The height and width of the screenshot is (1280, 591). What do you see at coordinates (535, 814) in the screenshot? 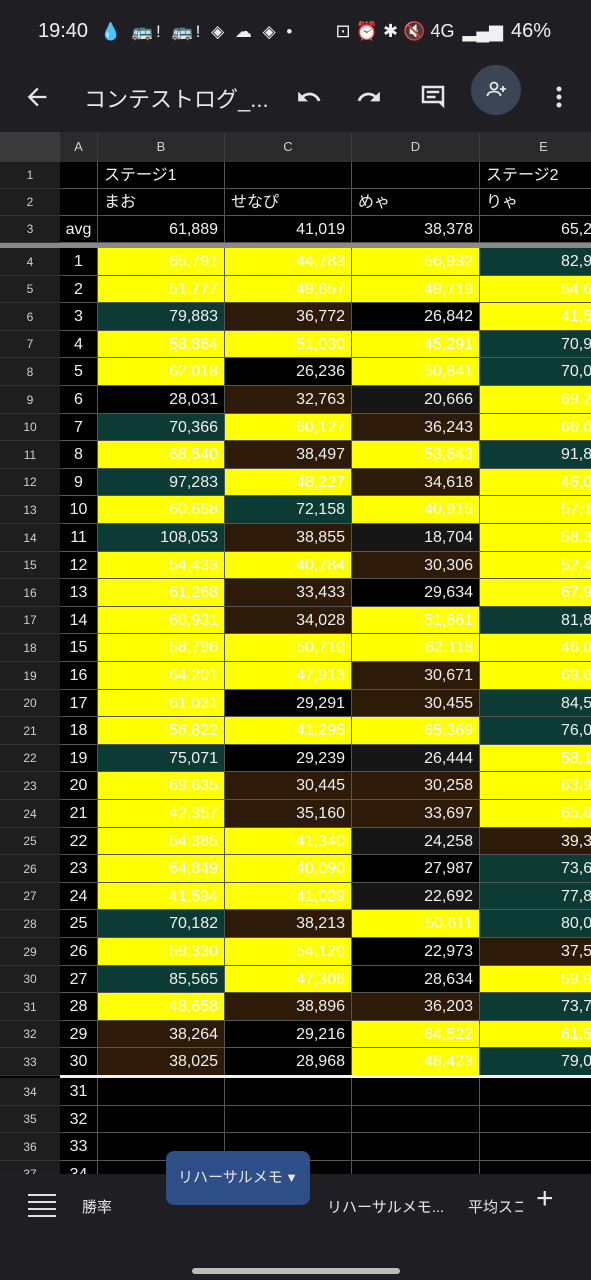
I see `table-cell: 65,68` at bounding box center [535, 814].